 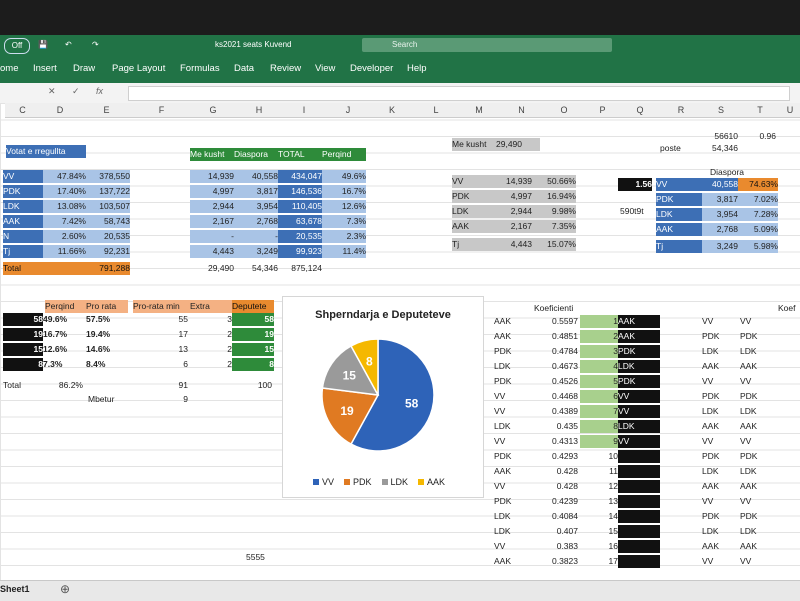 What do you see at coordinates (518, 144) in the screenshot?
I see `block3-value: 29,490` at bounding box center [518, 144].